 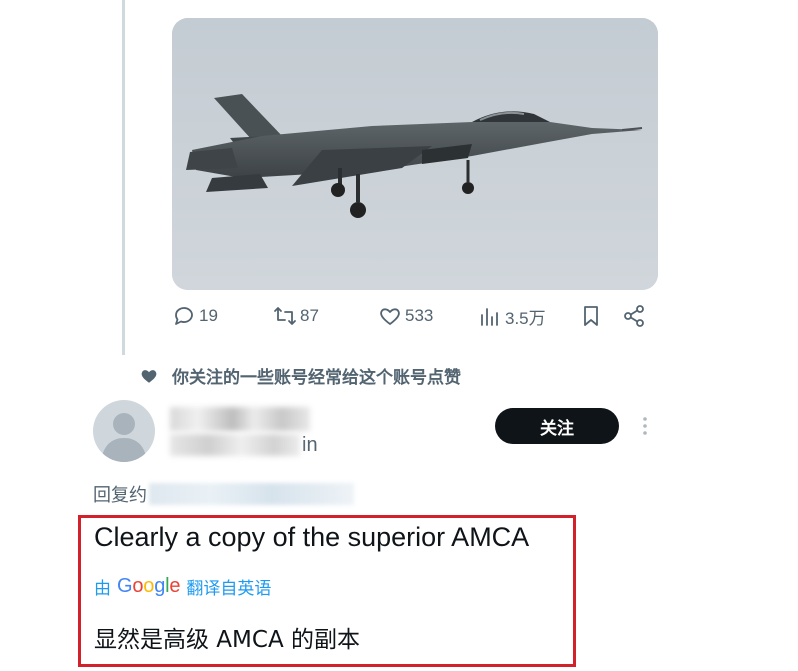 I want to click on avatar, so click(x=124, y=431).